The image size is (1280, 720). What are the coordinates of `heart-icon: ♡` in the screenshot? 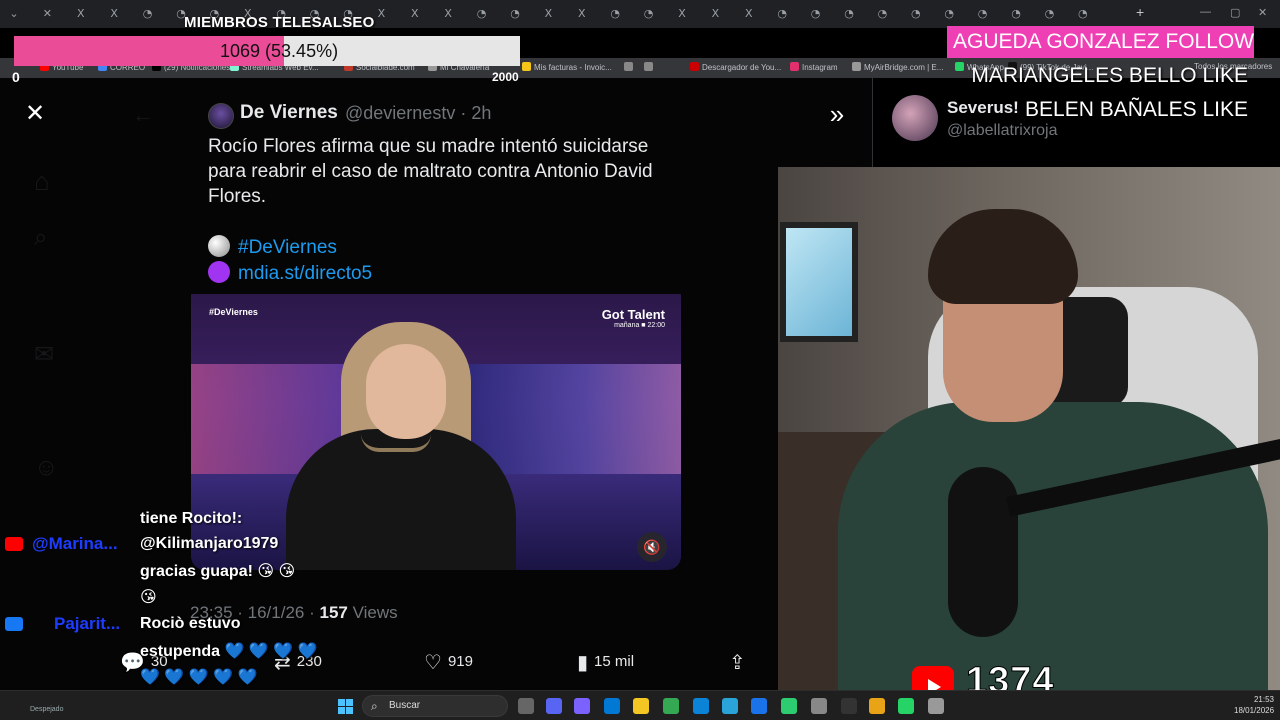 It's located at (433, 663).